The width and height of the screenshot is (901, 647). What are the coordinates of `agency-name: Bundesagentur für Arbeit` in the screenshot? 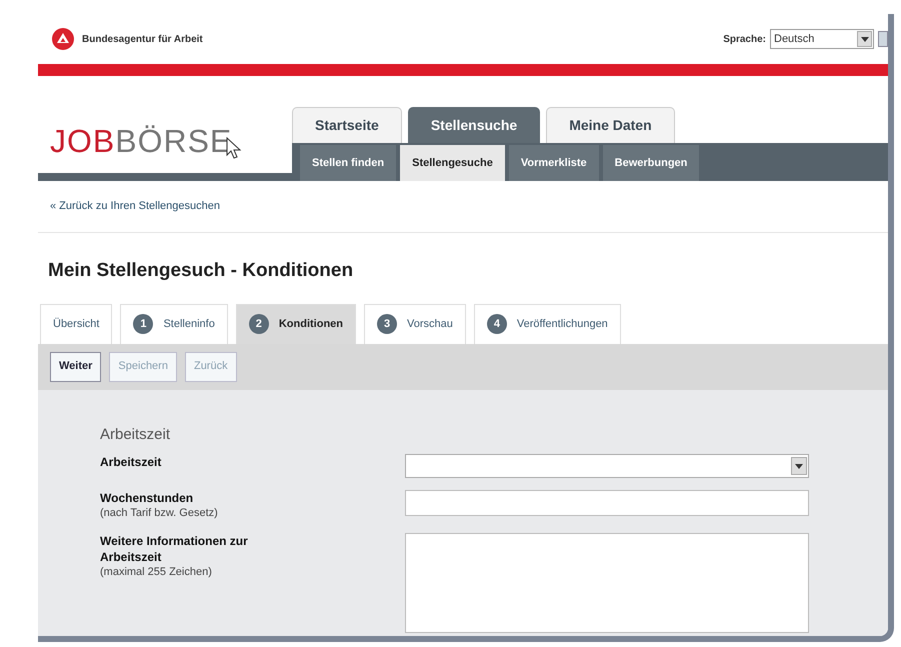 It's located at (142, 39).